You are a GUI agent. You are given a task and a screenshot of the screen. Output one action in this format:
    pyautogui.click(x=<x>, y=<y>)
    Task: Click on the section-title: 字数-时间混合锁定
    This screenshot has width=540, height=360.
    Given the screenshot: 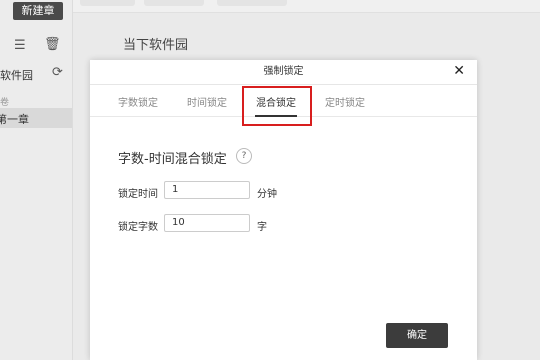 What is the action you would take?
    pyautogui.click(x=172, y=159)
    